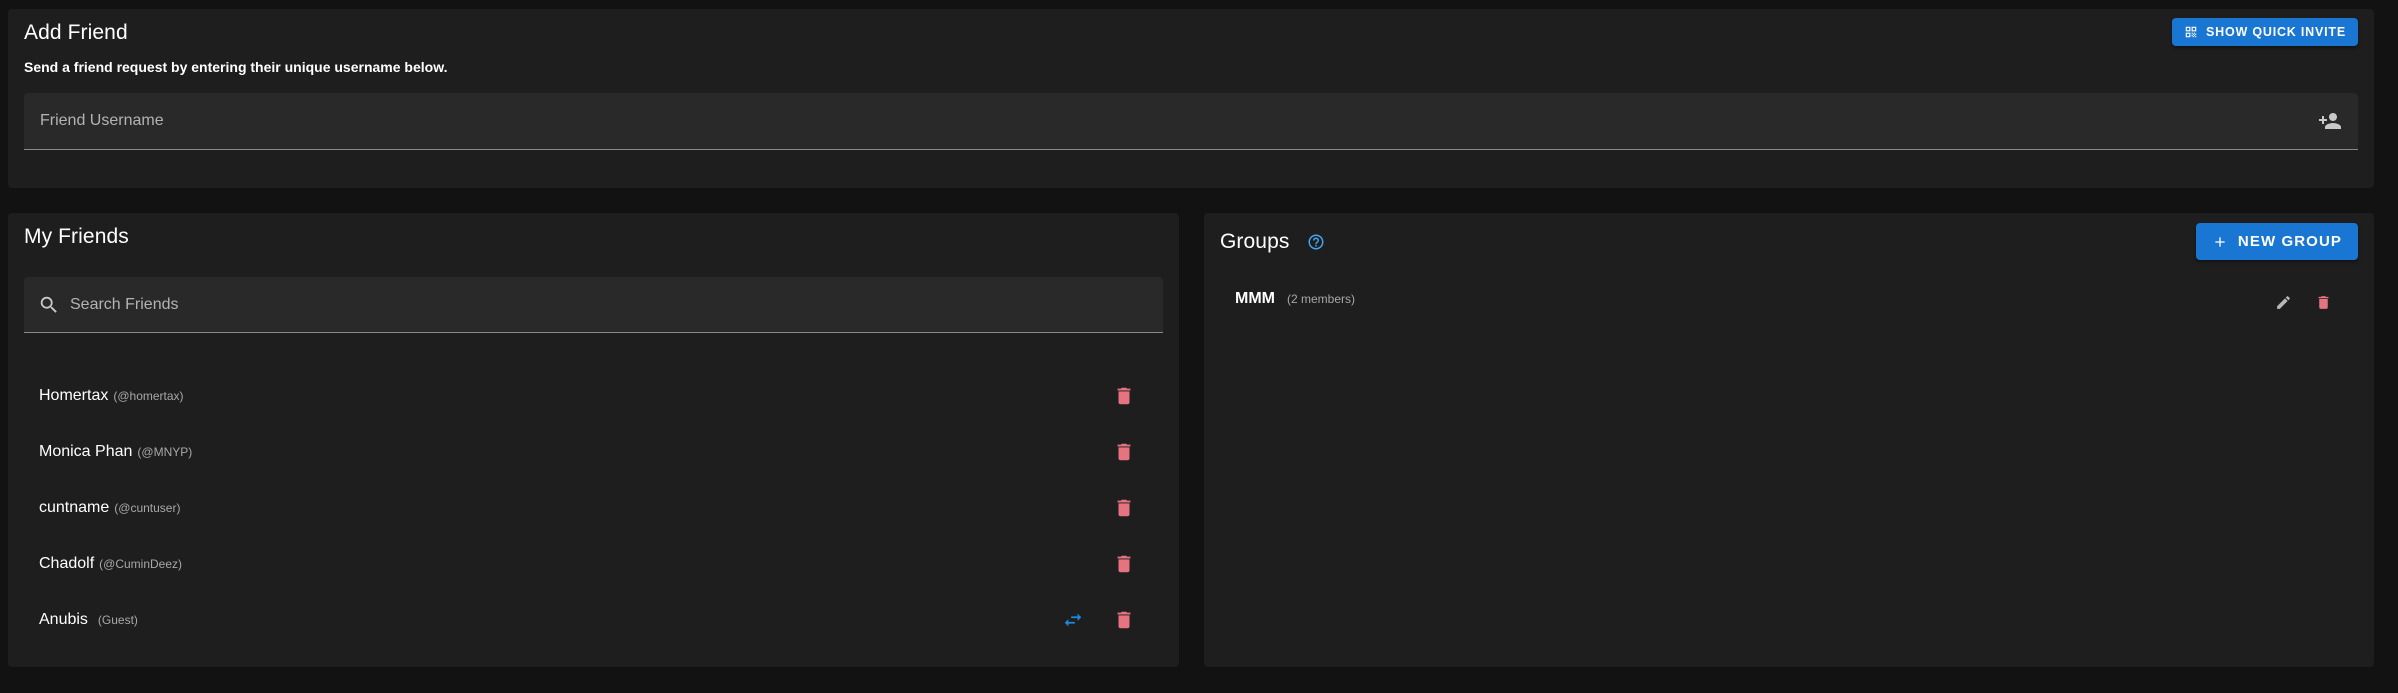 This screenshot has width=2398, height=693. I want to click on friend-name: Chadolf (@CuminDeez), so click(110, 564).